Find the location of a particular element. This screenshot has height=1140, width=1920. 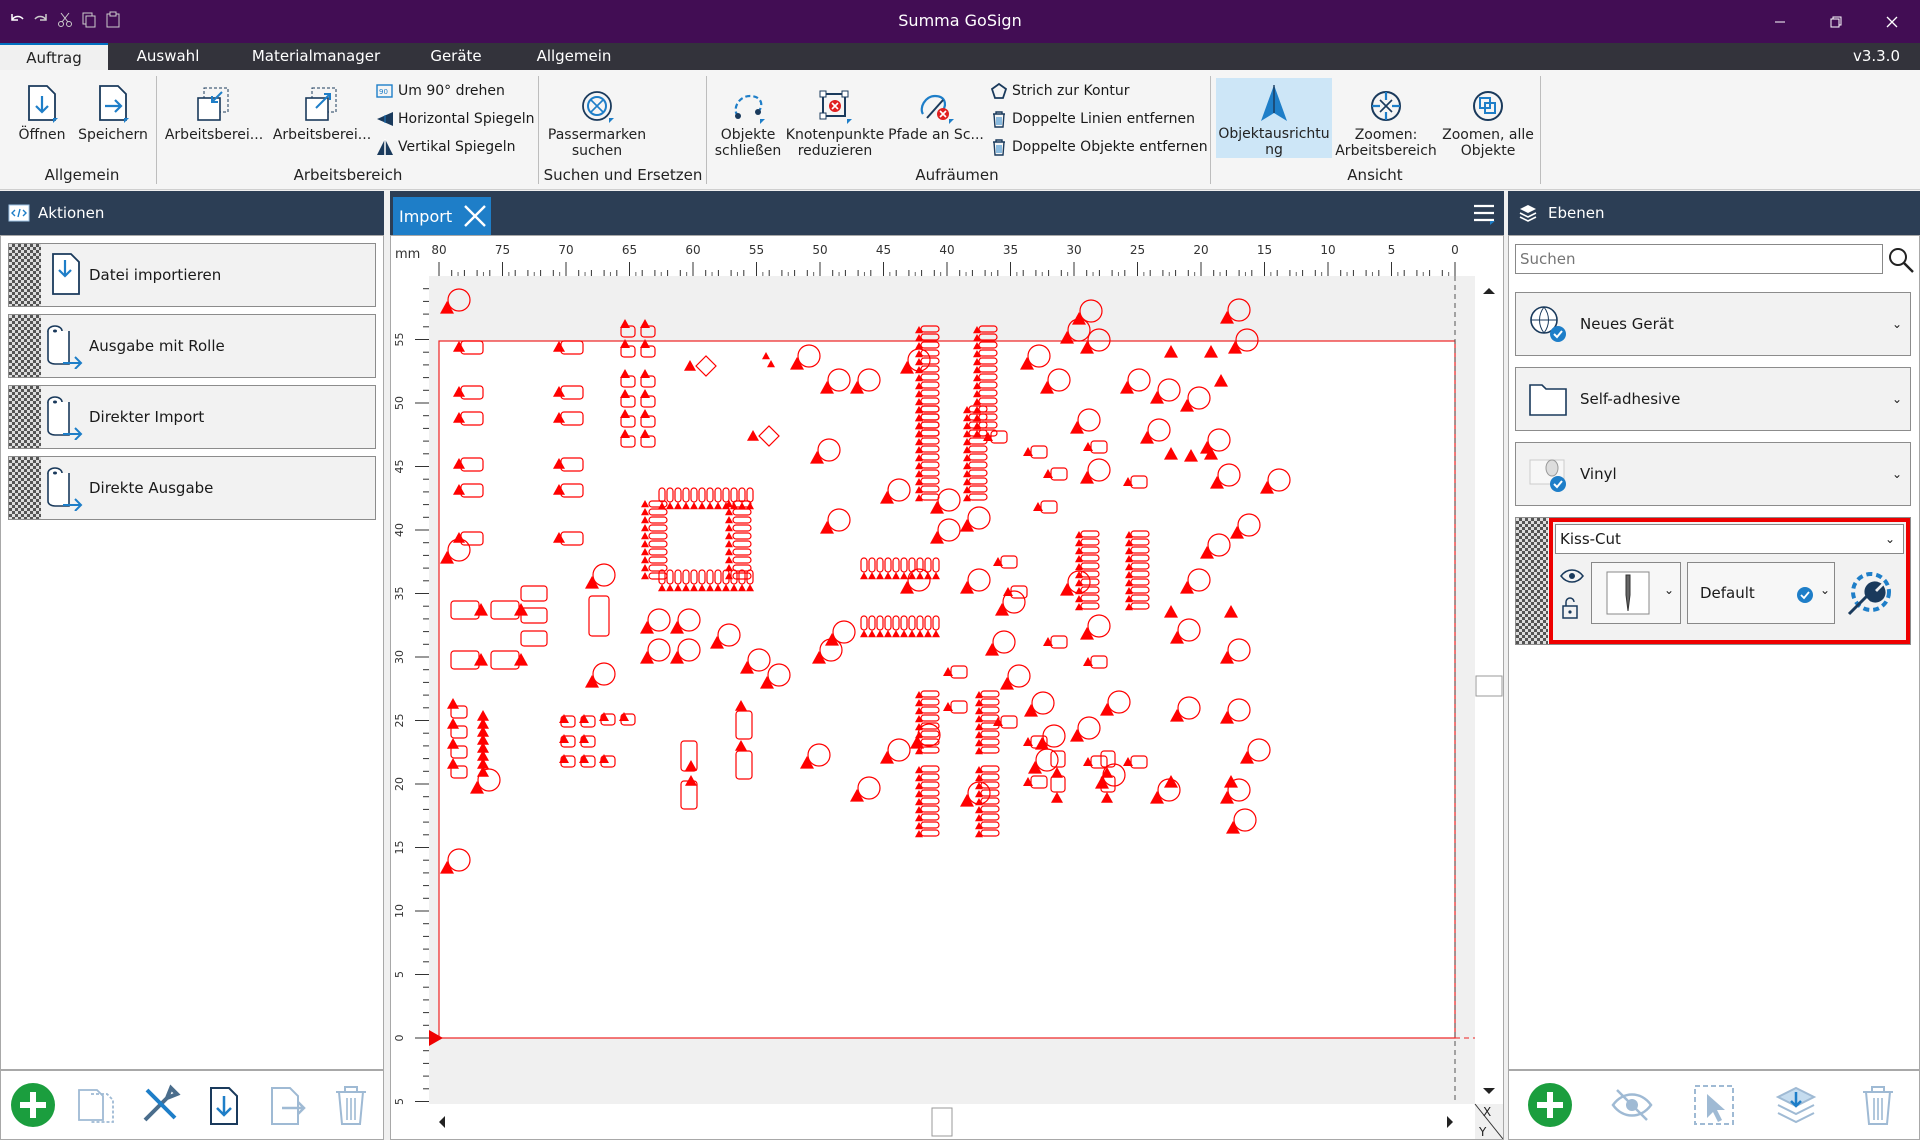

save-button: Speichern is located at coordinates (113, 110).